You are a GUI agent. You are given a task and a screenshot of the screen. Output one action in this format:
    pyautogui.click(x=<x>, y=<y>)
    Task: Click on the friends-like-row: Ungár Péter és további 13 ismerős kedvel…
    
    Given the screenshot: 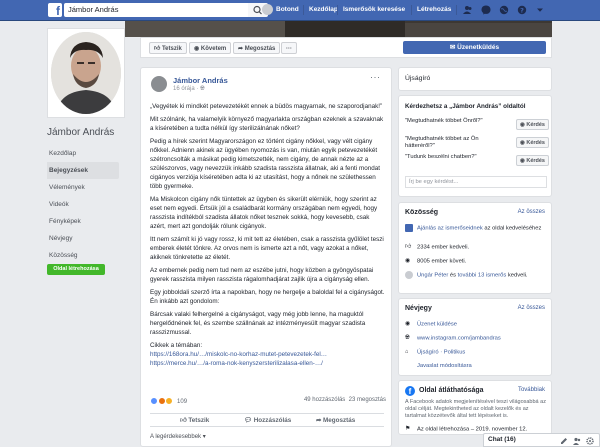 What is the action you would take?
    pyautogui.click(x=476, y=275)
    